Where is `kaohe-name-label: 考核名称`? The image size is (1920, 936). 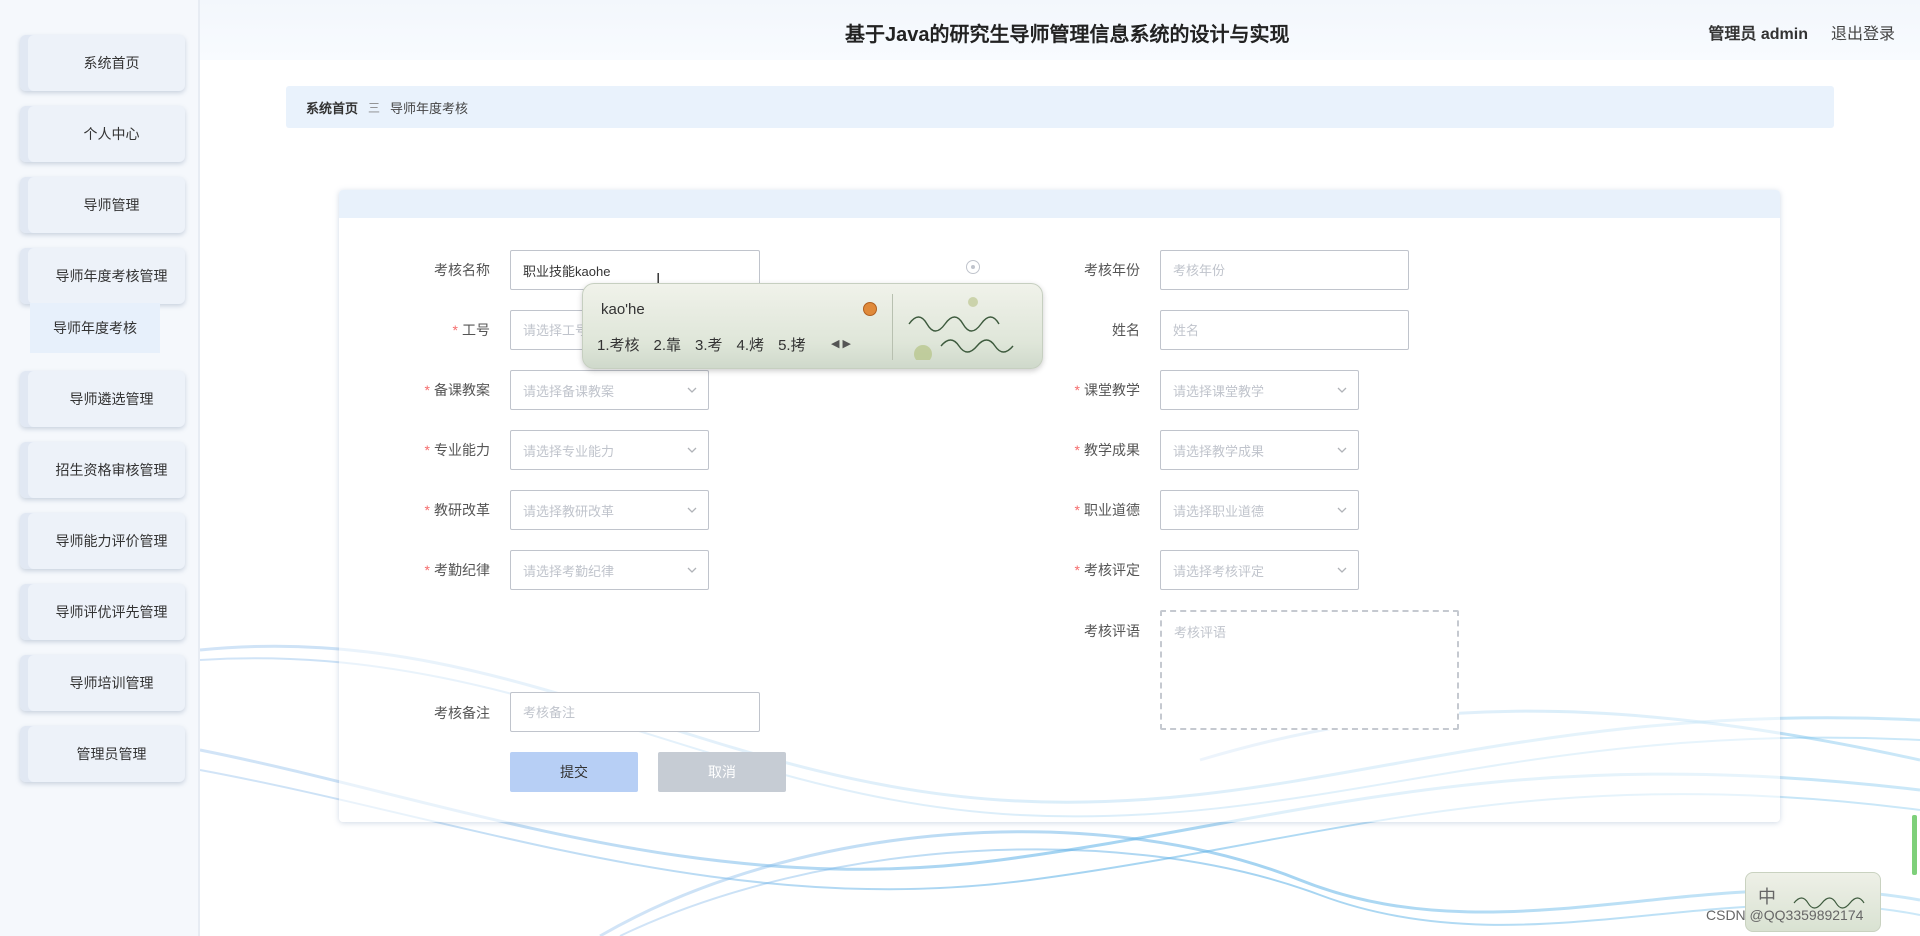 kaohe-name-label: 考核名称 is located at coordinates (415, 270).